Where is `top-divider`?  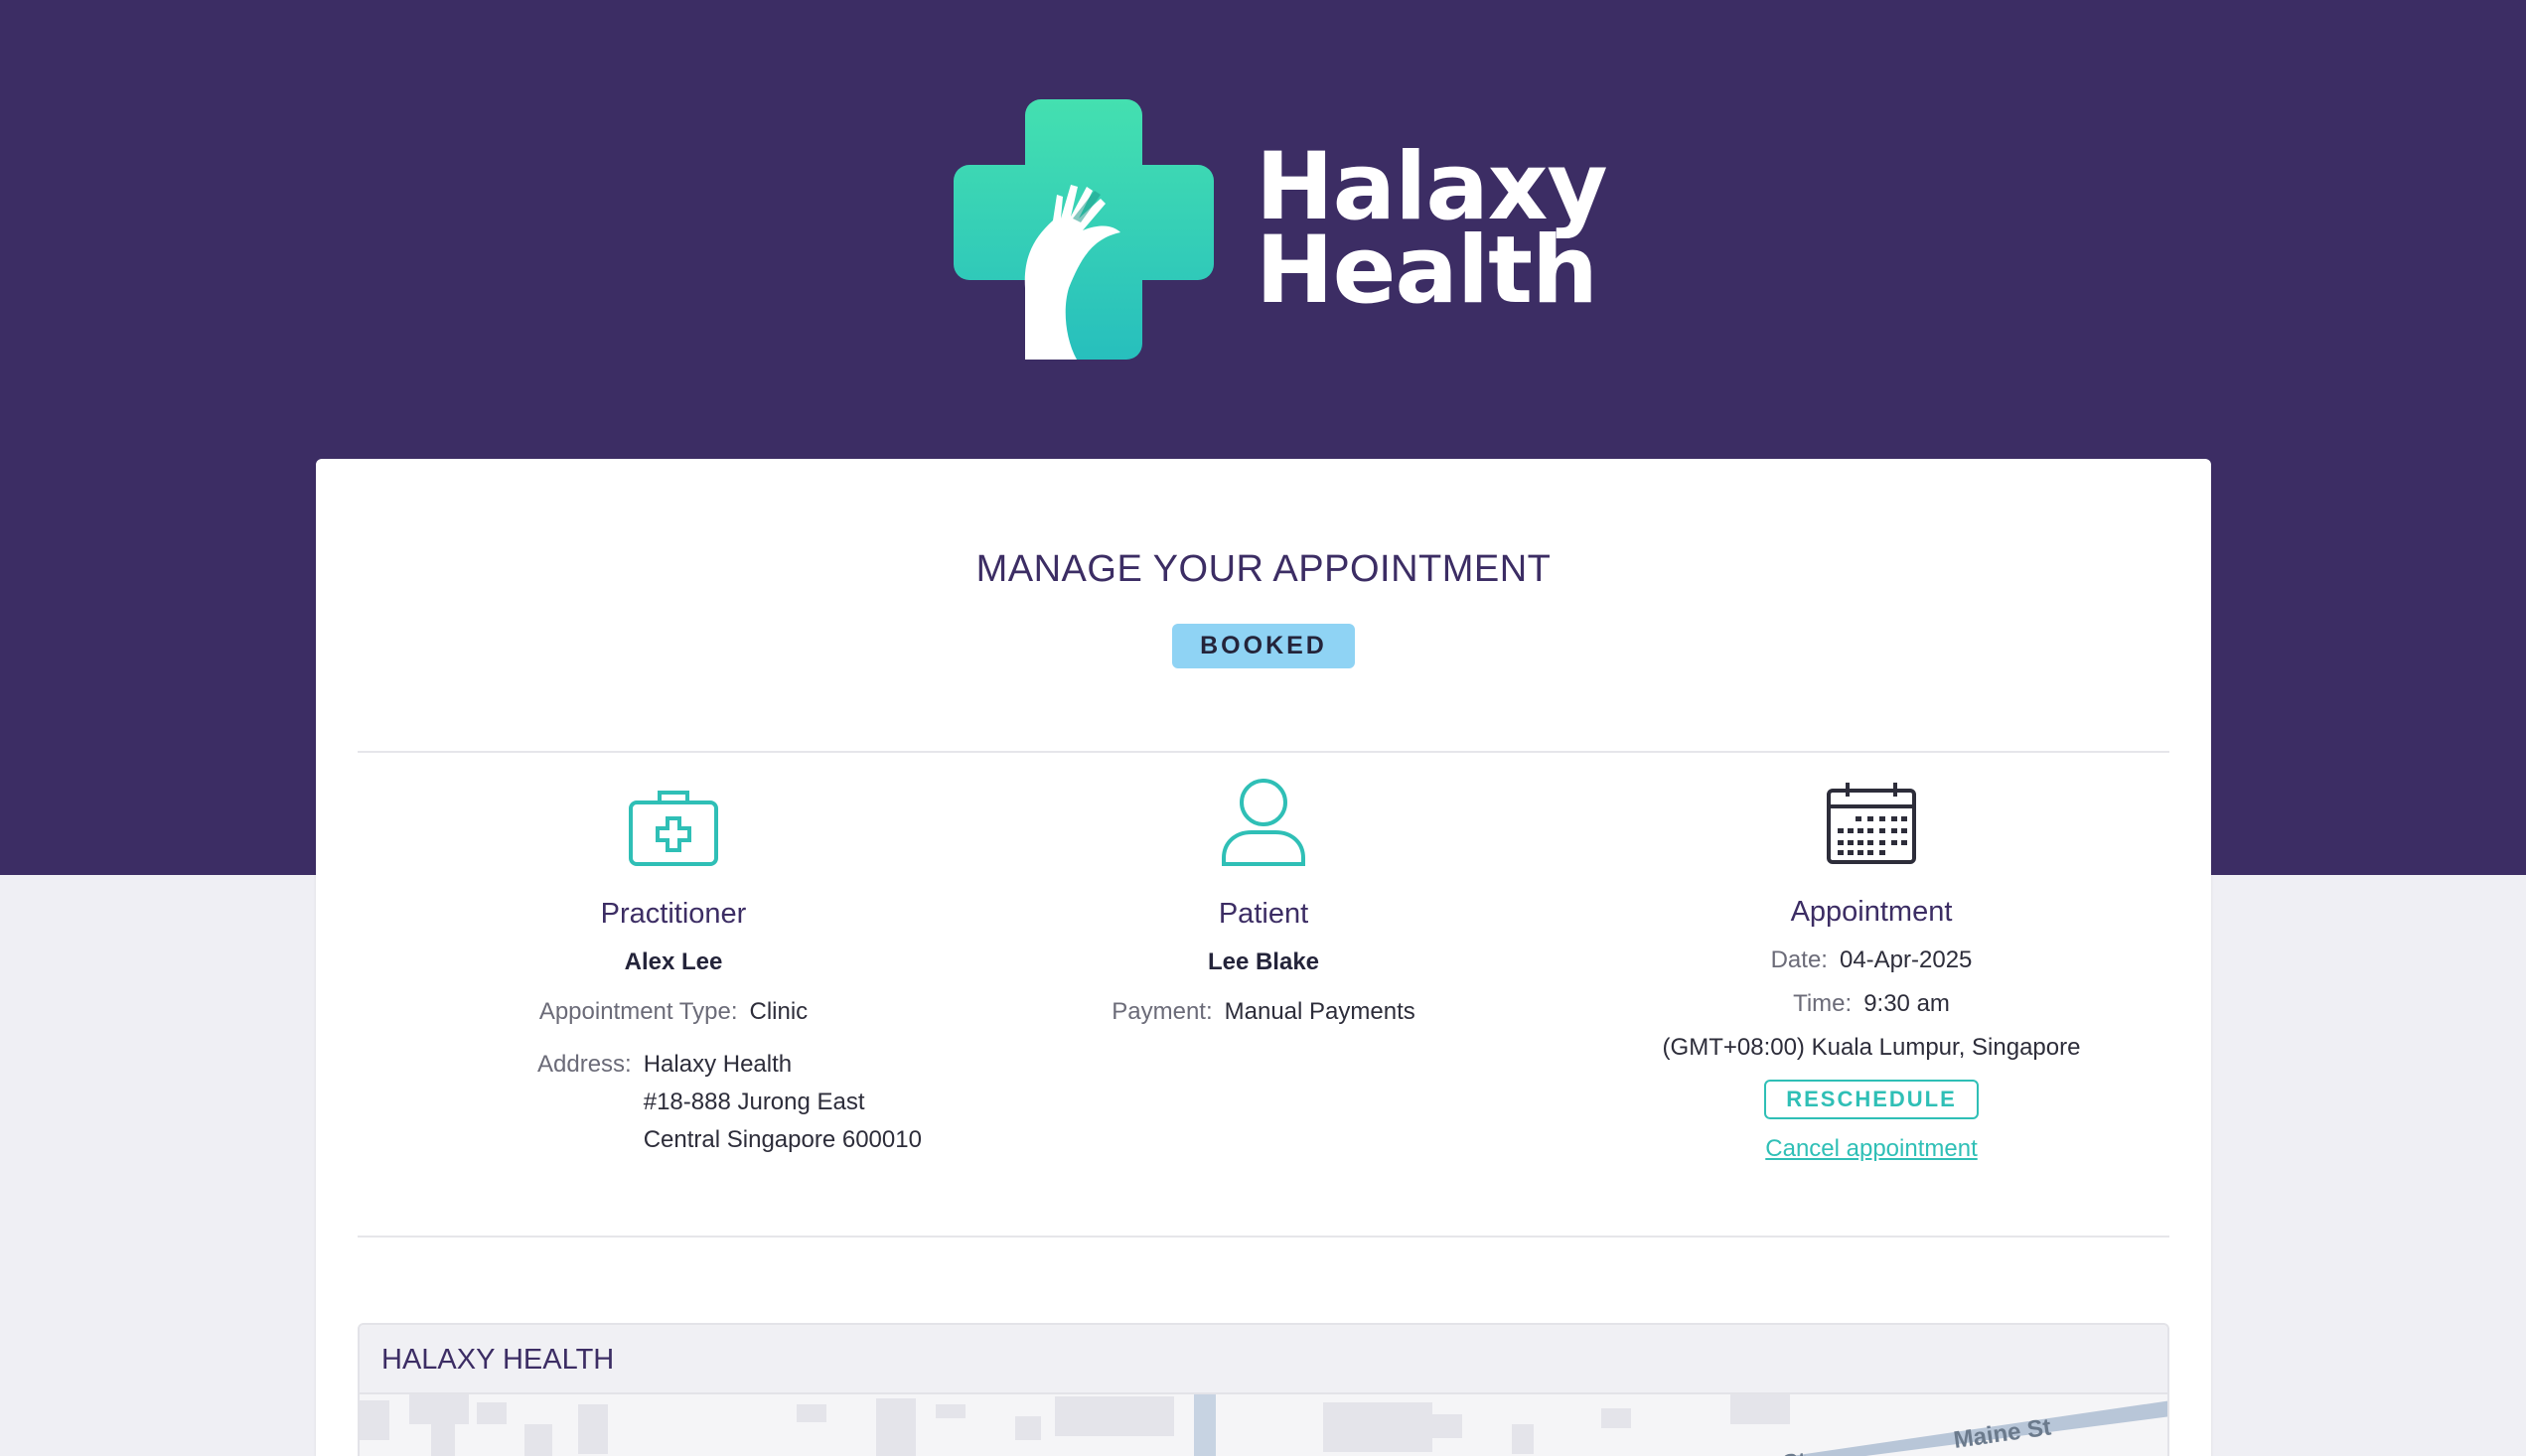 top-divider is located at coordinates (1263, 752).